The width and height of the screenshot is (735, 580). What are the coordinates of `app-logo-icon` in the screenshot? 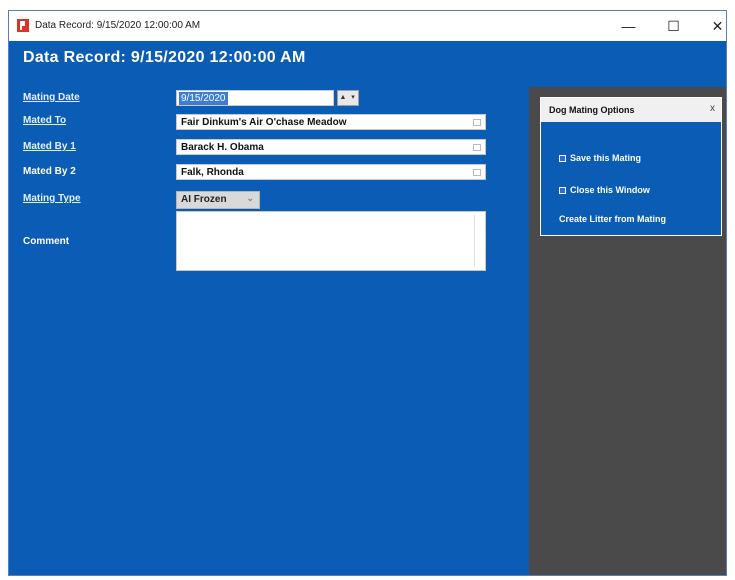 It's located at (23, 25).